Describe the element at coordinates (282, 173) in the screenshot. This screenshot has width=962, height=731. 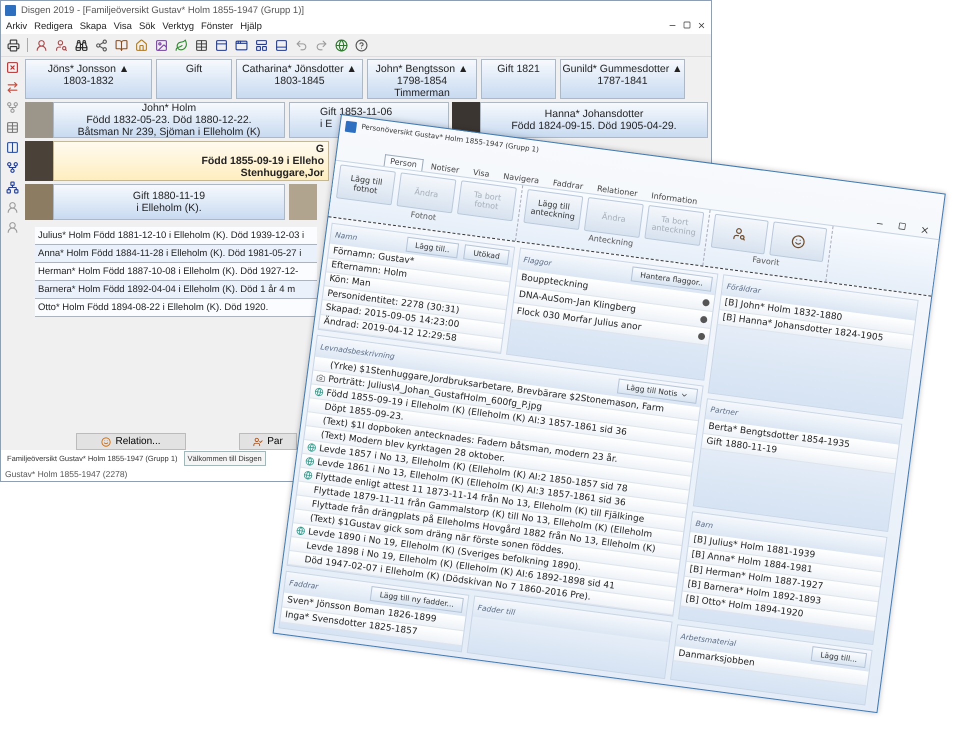
I see `person-text: Stenhuggare,Jor` at that location.